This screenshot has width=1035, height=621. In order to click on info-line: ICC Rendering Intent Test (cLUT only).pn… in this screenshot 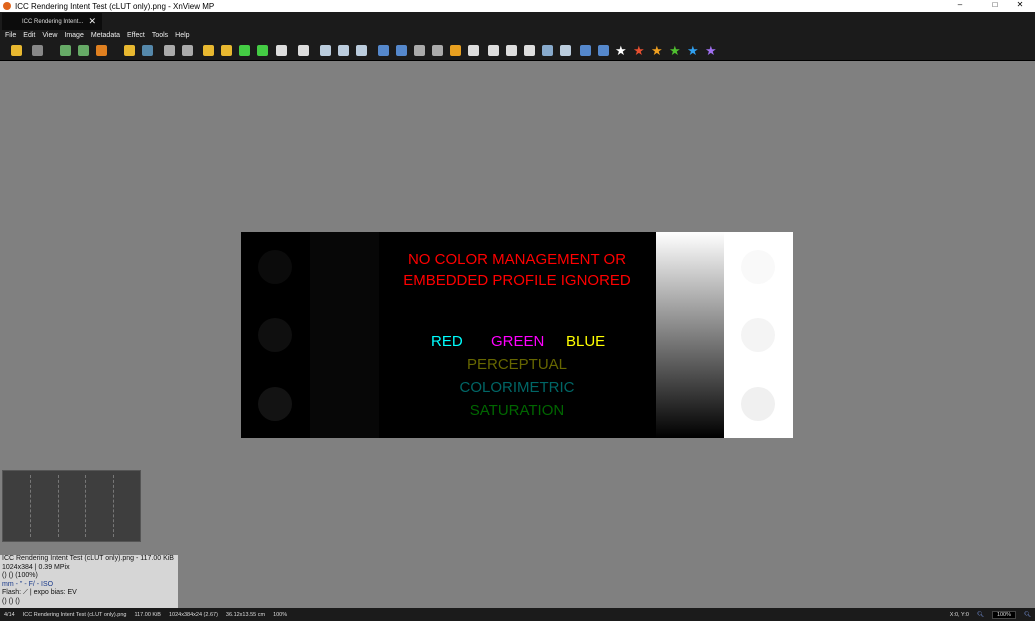, I will do `click(88, 558)`.